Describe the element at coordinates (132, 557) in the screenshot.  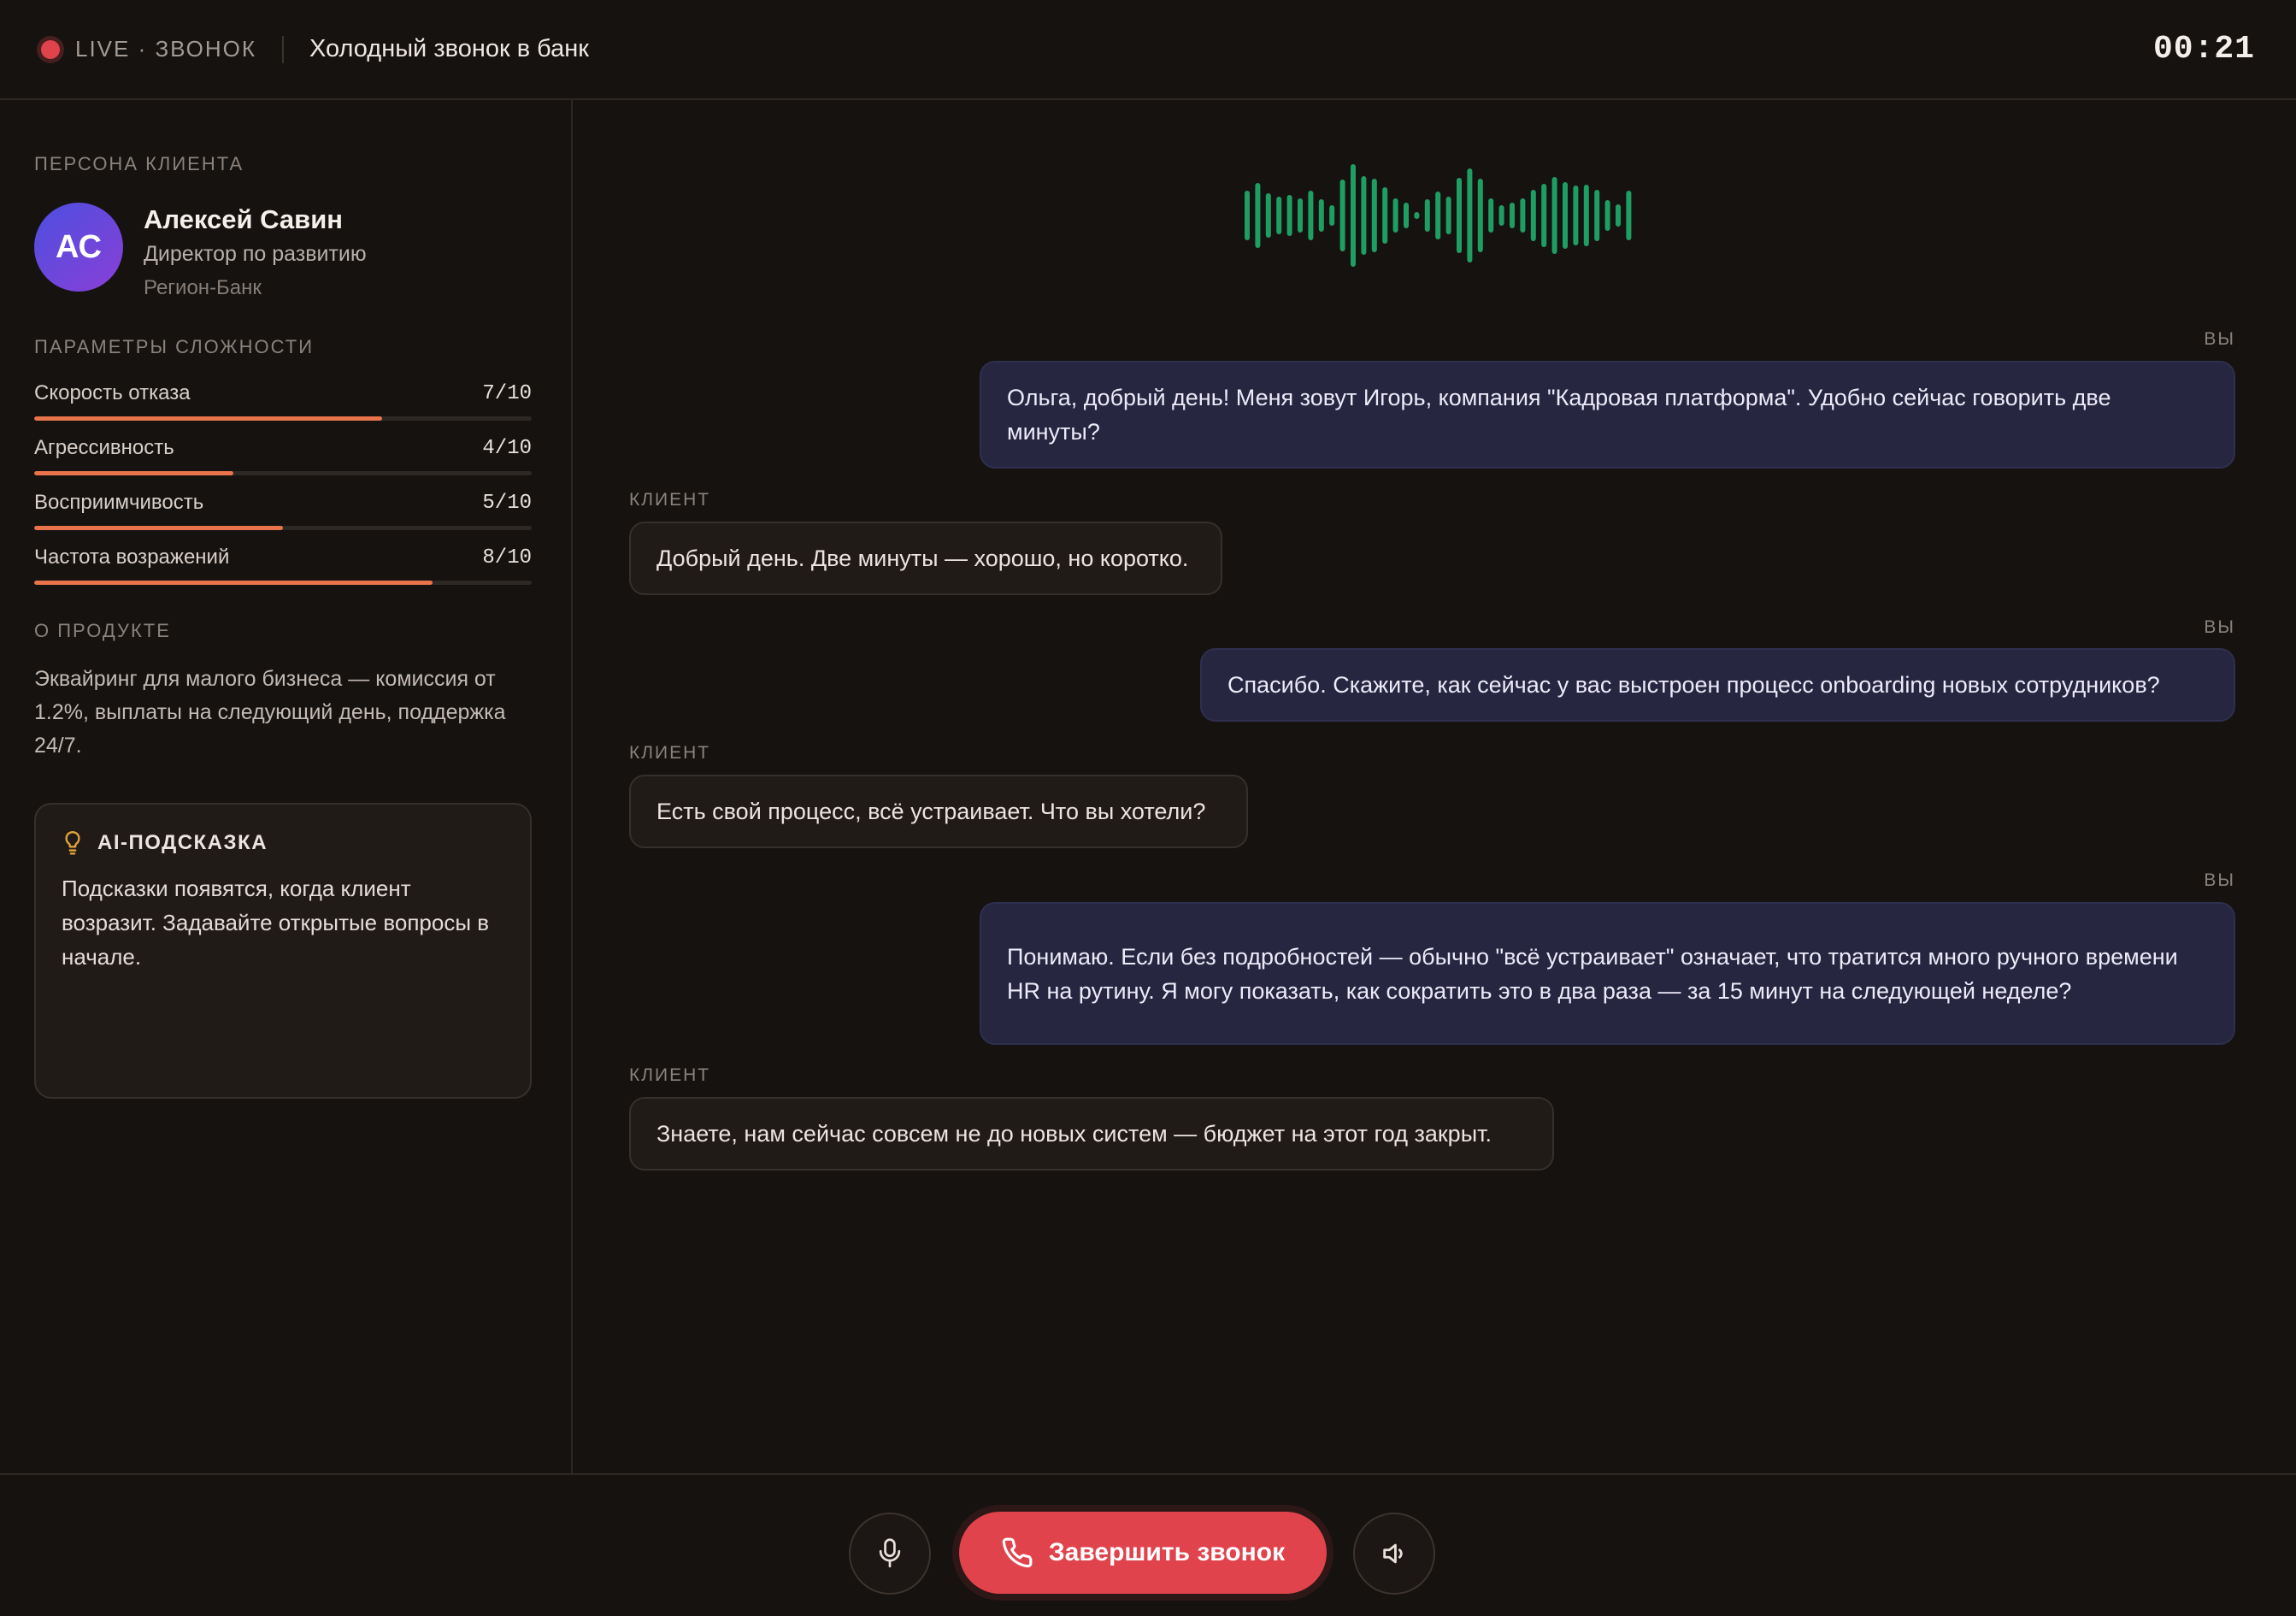
I see `param-name: Частота возражений` at that location.